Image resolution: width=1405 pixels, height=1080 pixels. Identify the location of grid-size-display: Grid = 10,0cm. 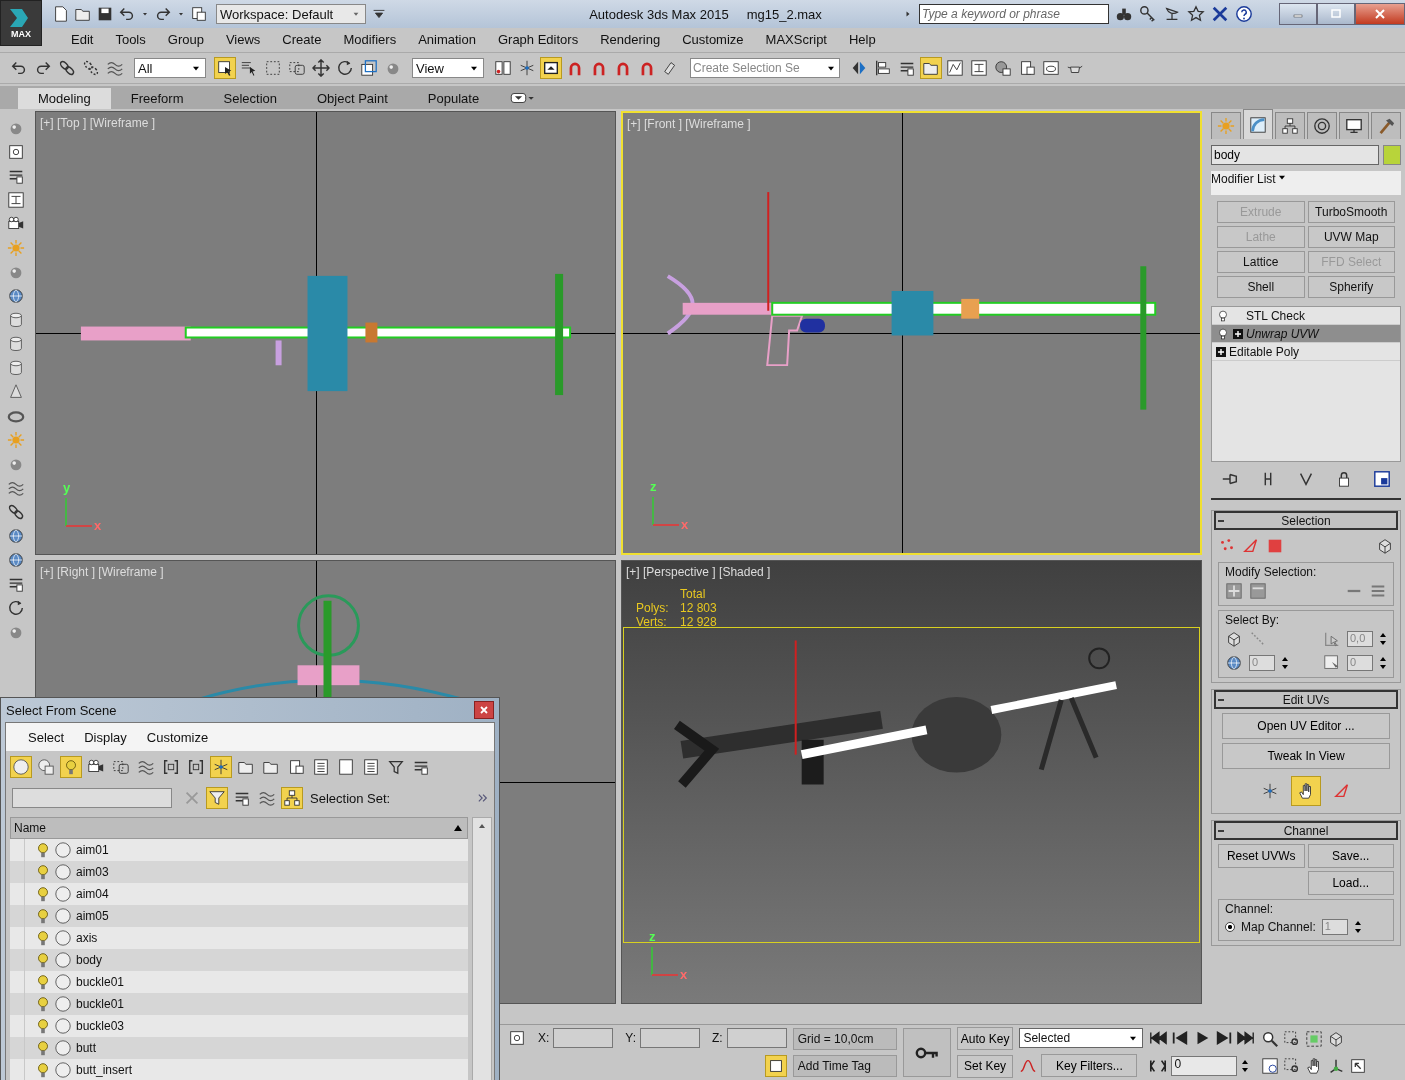
(844, 1038).